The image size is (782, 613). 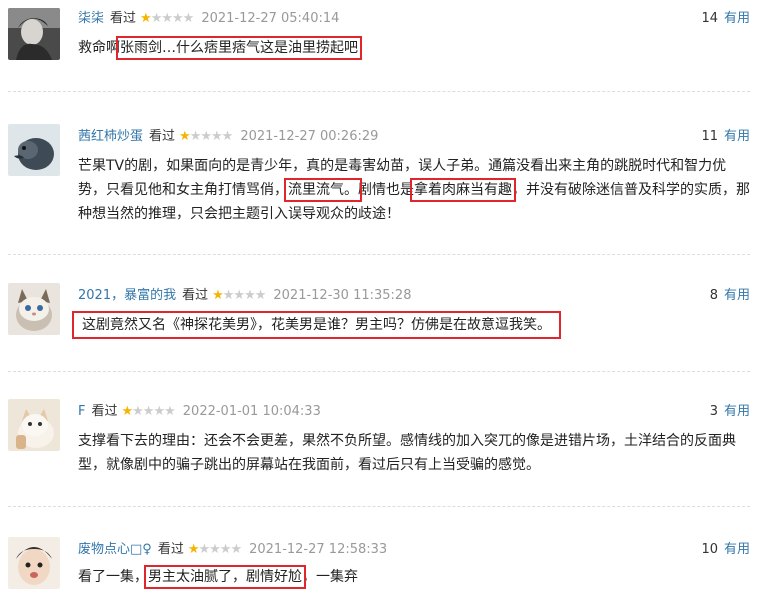 What do you see at coordinates (342, 295) in the screenshot?
I see `comment-time: 2021-12-30 11:35:28` at bounding box center [342, 295].